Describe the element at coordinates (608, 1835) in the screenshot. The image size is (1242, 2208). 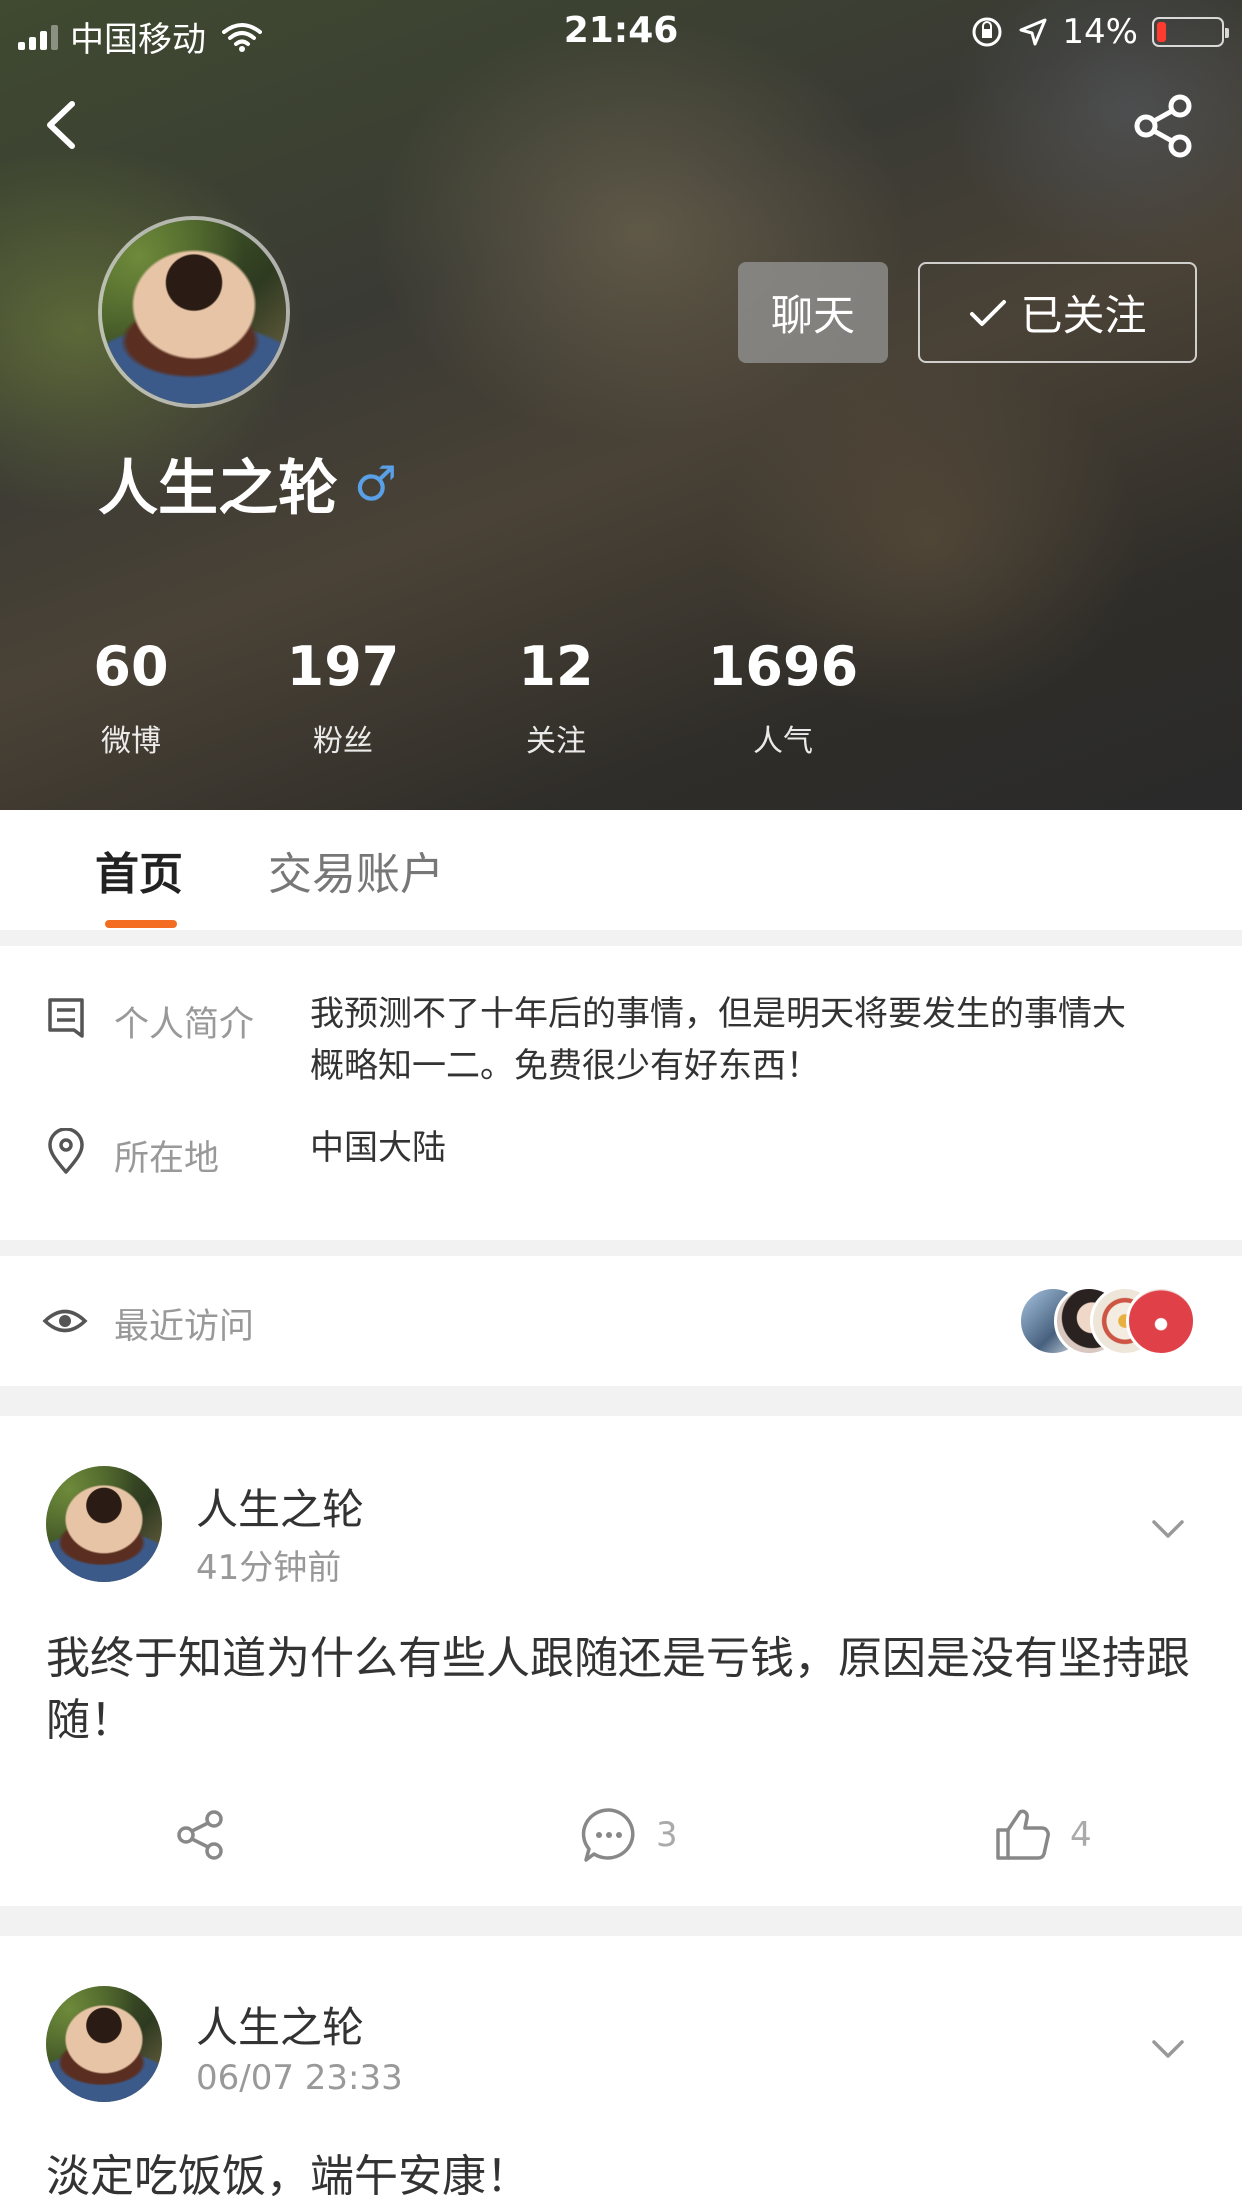
I see `comment-icon` at that location.